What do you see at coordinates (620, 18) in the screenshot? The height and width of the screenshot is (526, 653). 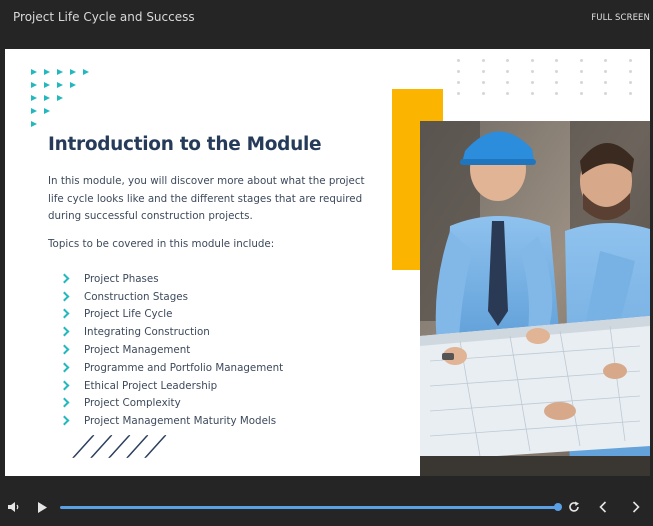 I see `fullscreen-button: FULL SCREEN` at bounding box center [620, 18].